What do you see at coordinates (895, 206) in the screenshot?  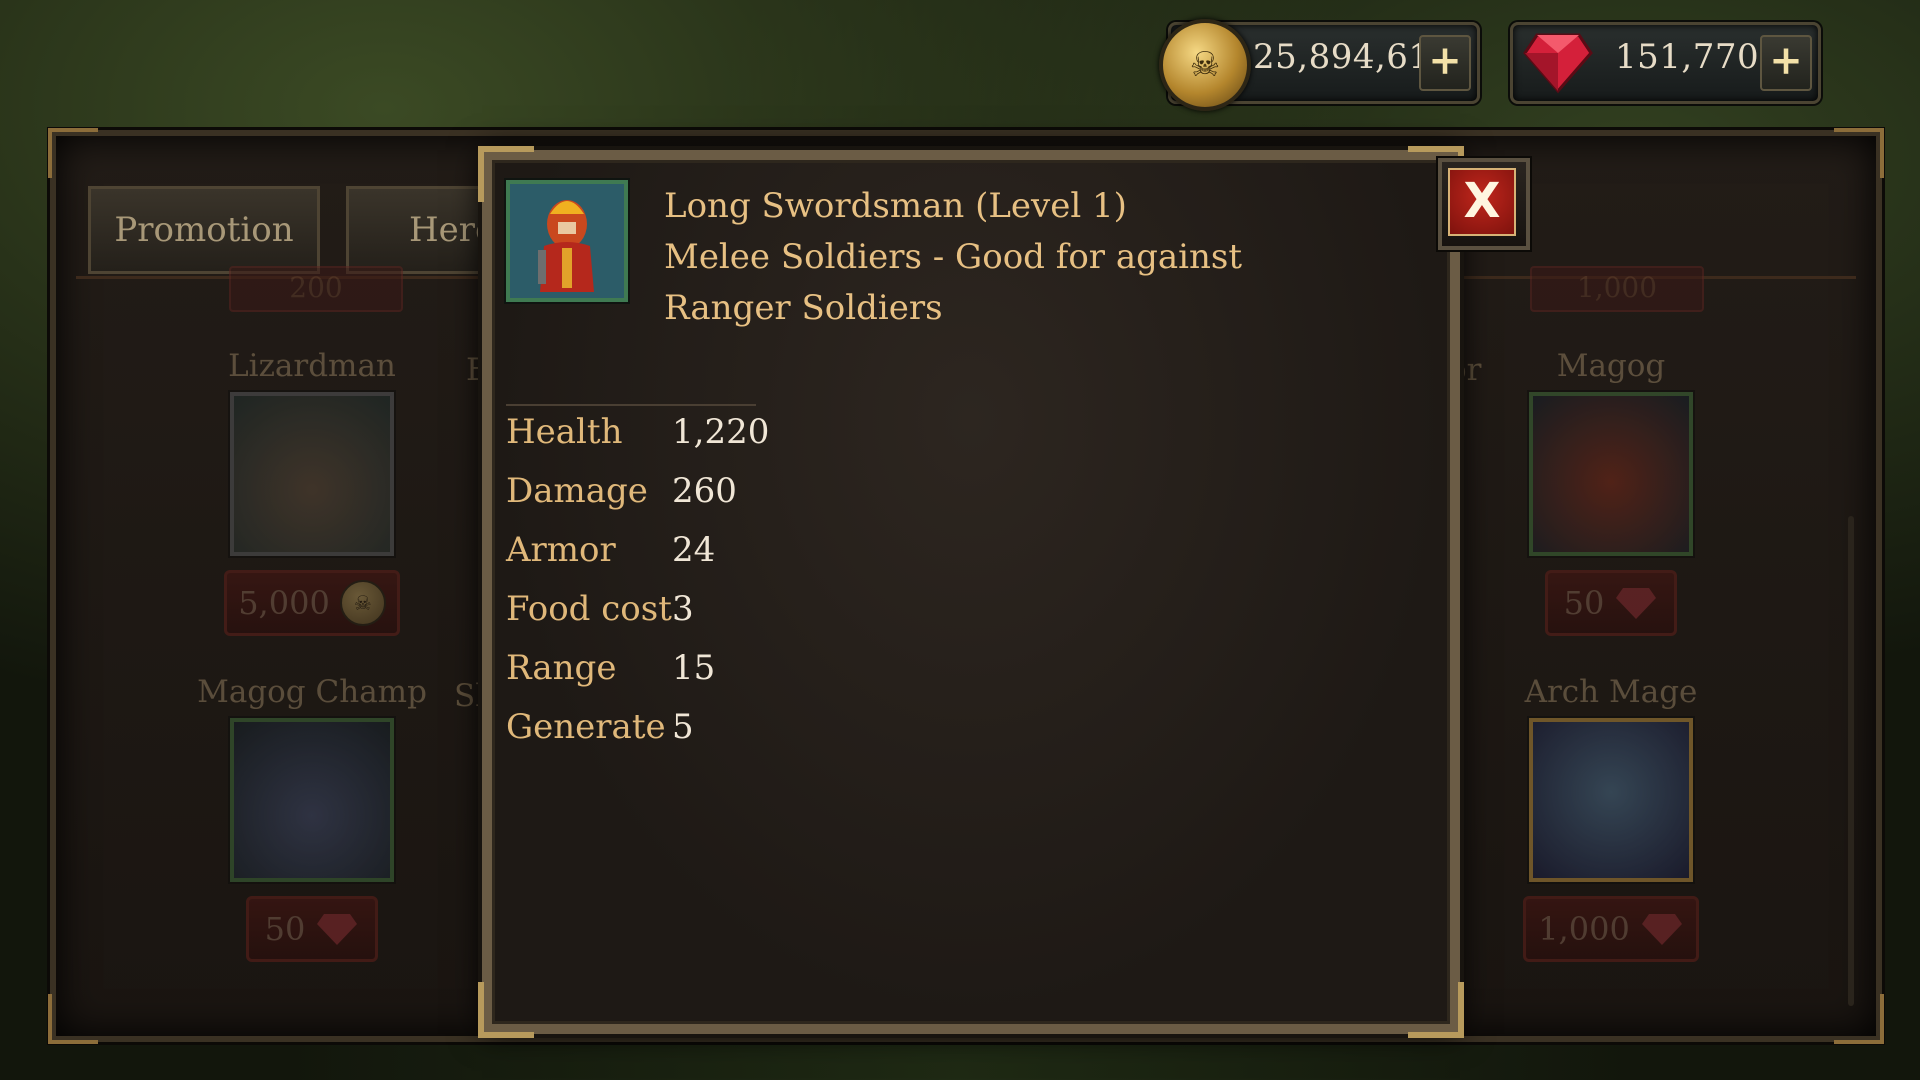 I see `unit-title: Long Swordsman (Level 1)` at bounding box center [895, 206].